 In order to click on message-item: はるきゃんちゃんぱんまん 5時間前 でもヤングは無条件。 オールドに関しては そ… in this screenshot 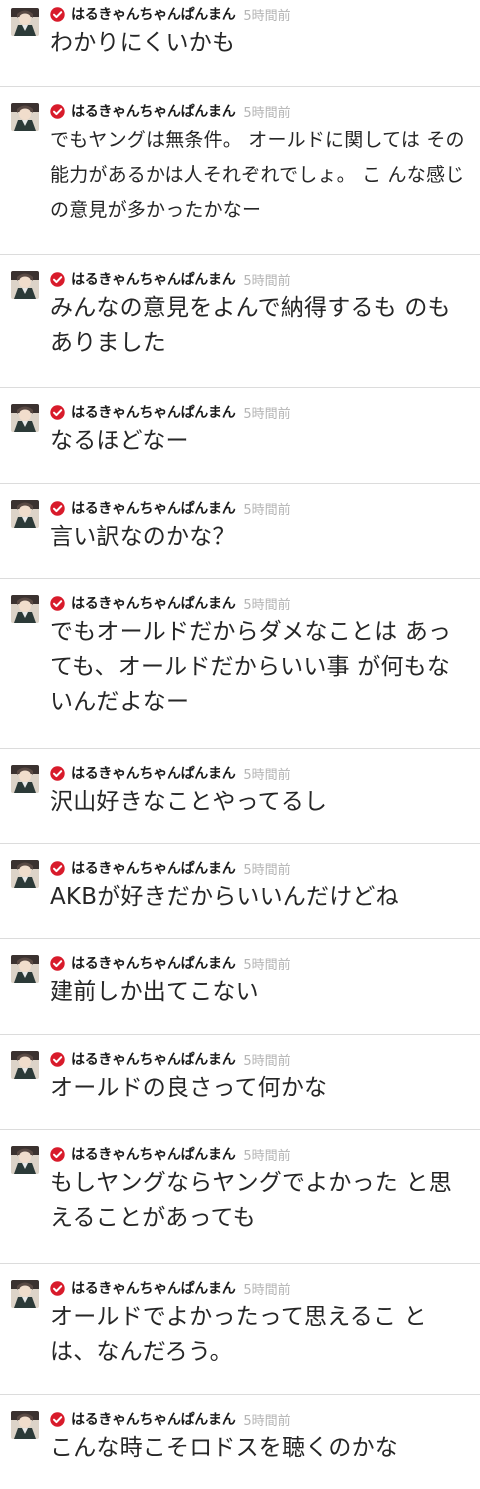, I will do `click(240, 171)`.